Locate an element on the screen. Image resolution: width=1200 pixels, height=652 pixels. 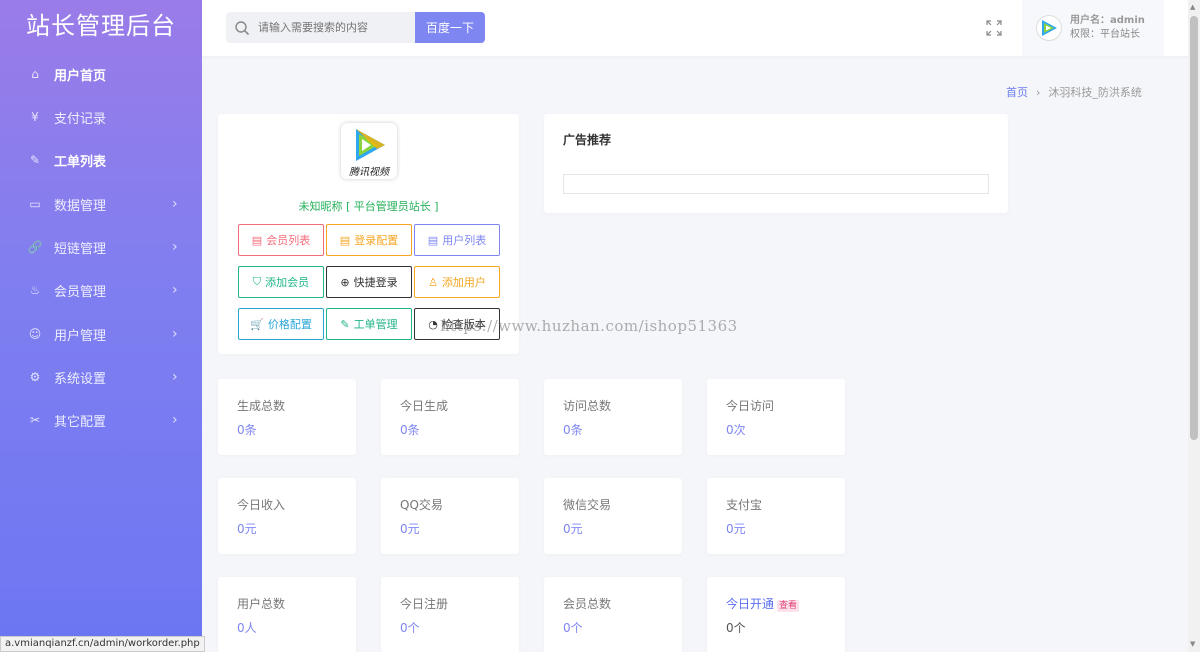
search-input is located at coordinates (333, 27).